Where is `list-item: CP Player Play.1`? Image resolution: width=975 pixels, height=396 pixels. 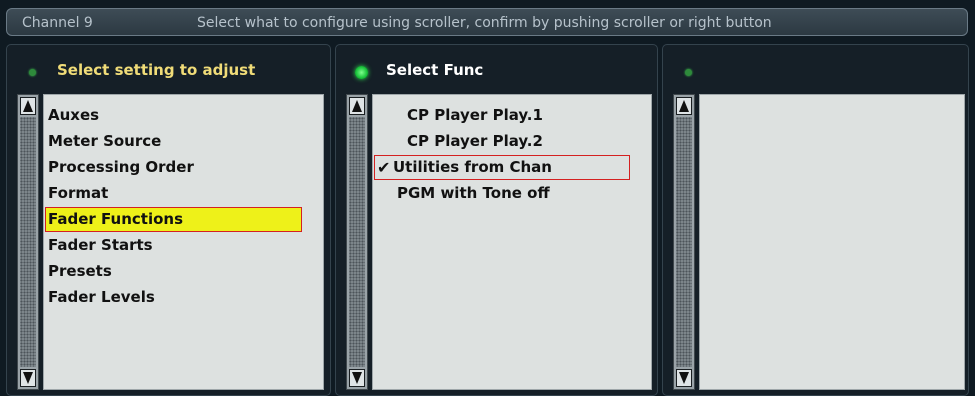 list-item: CP Player Play.1 is located at coordinates (475, 115).